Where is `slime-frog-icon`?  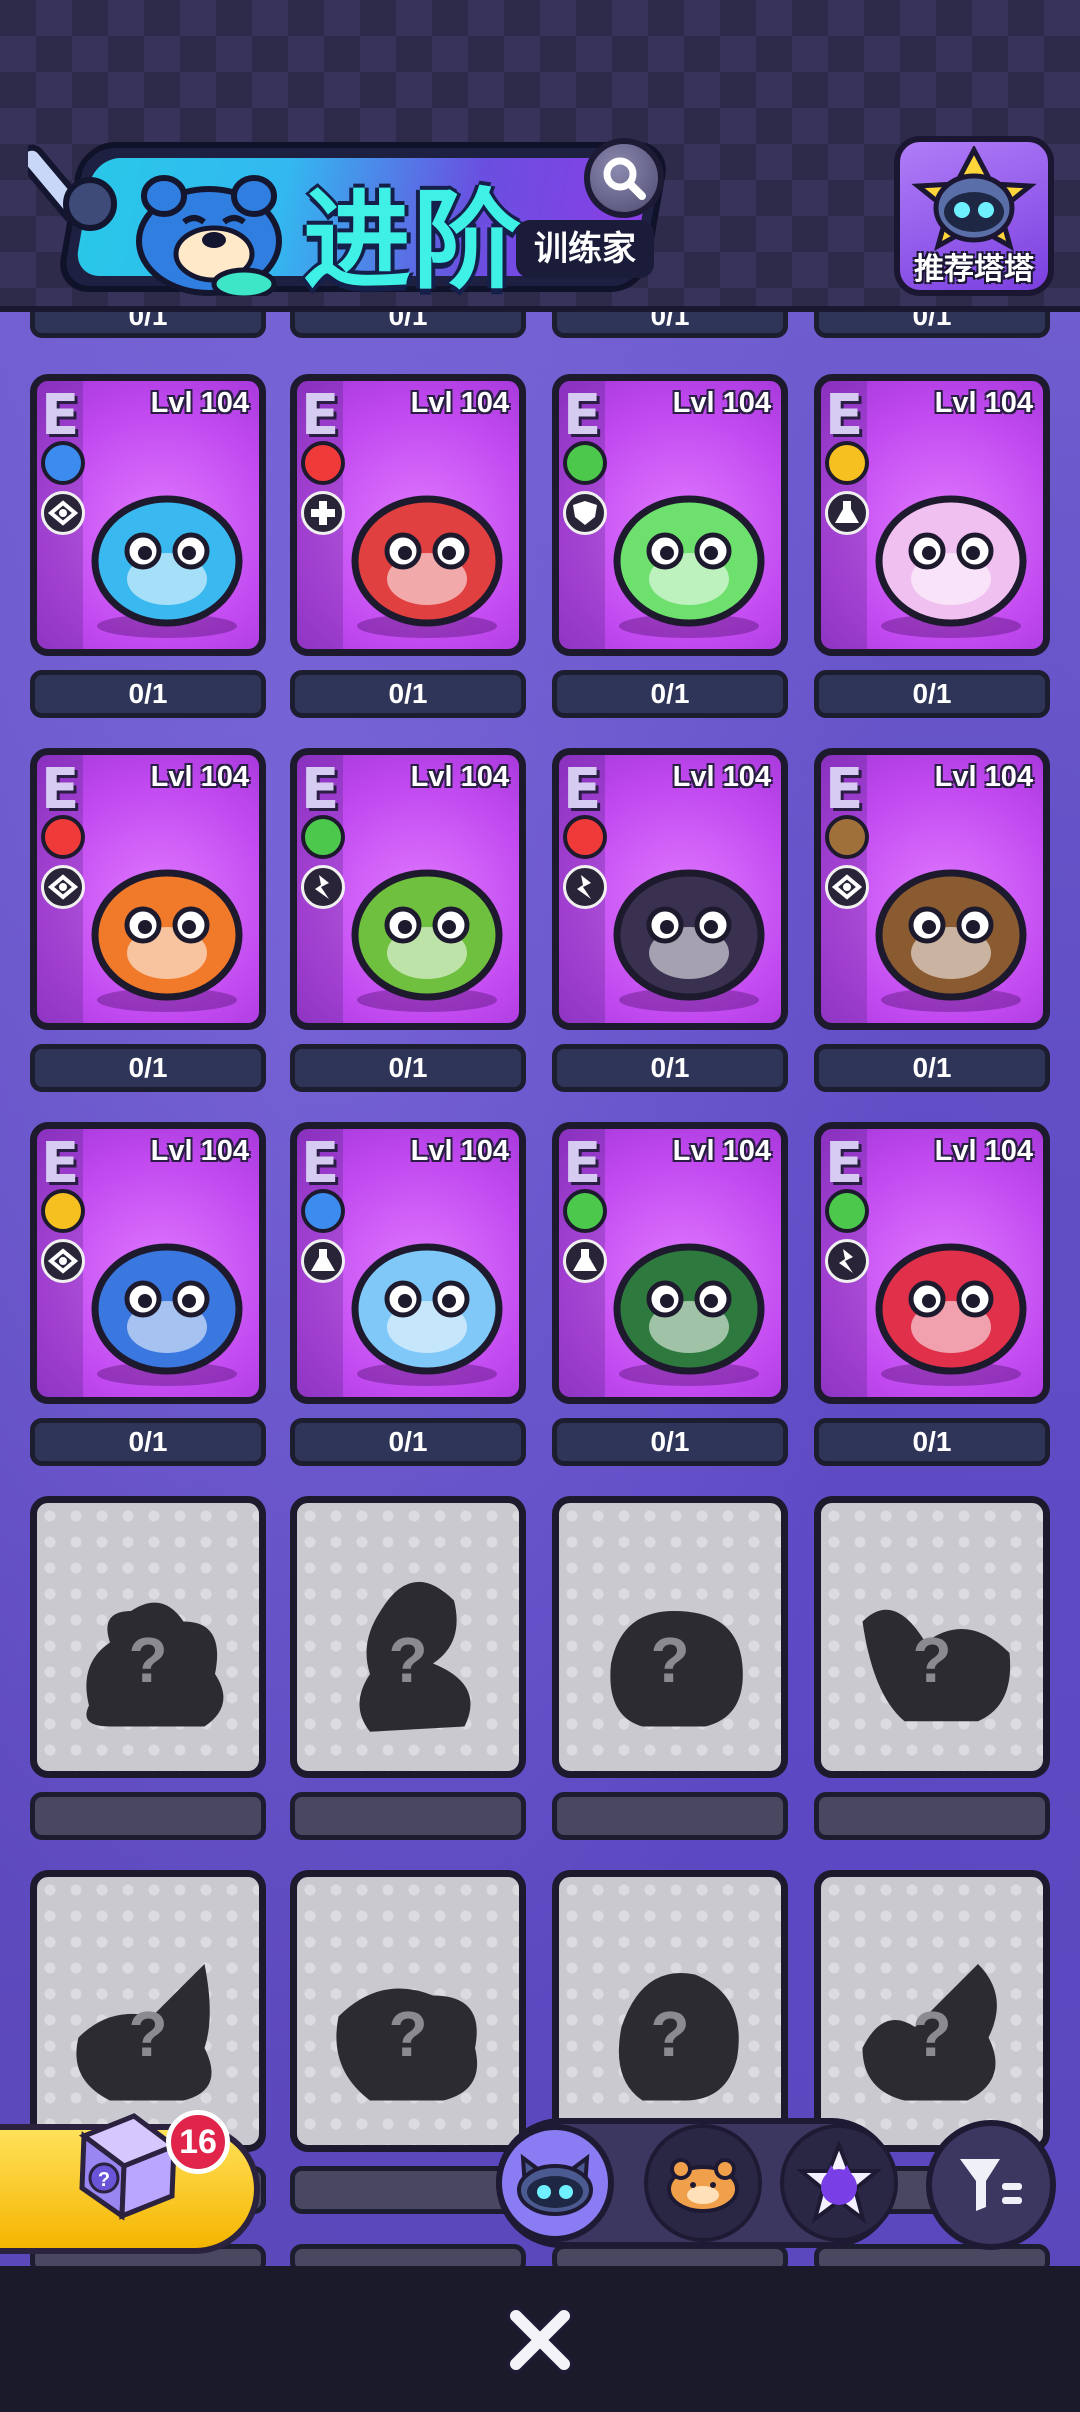
slime-frog-icon is located at coordinates (685, 550).